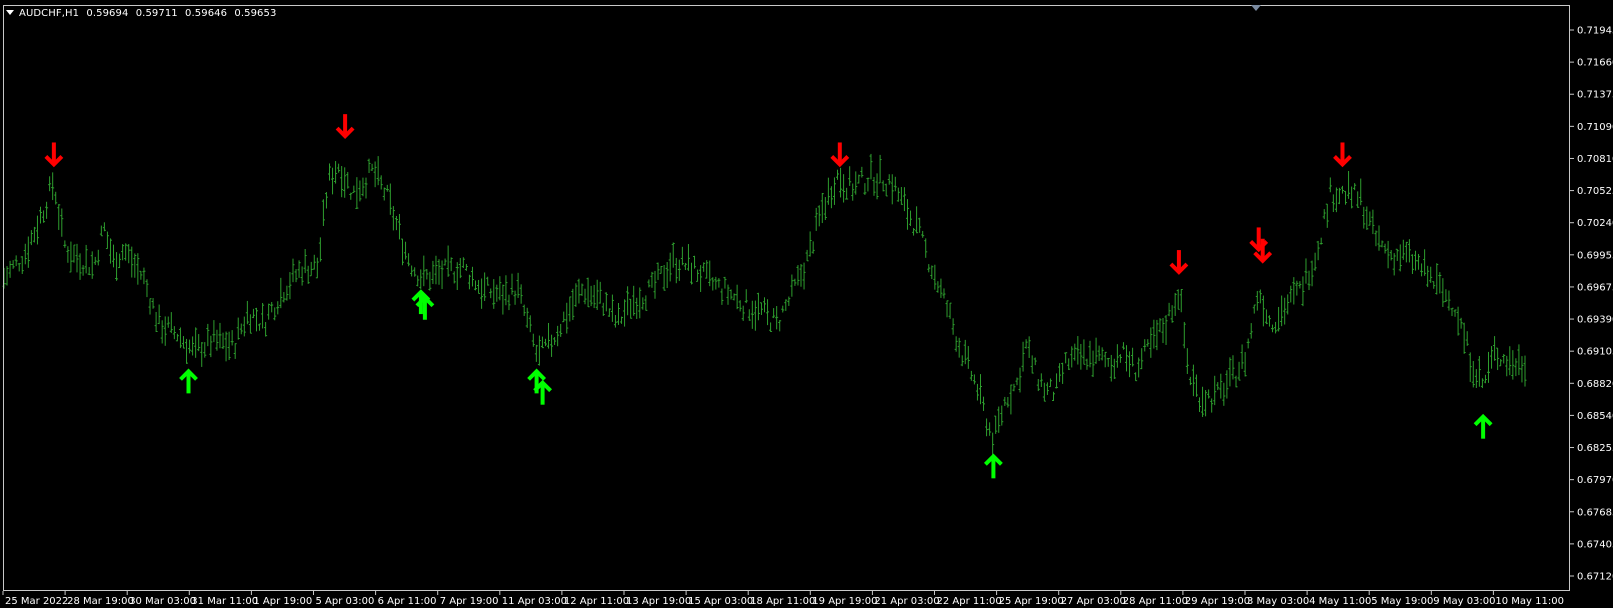  I want to click on time-tick-label: 6 Apr 11:00, so click(407, 601).